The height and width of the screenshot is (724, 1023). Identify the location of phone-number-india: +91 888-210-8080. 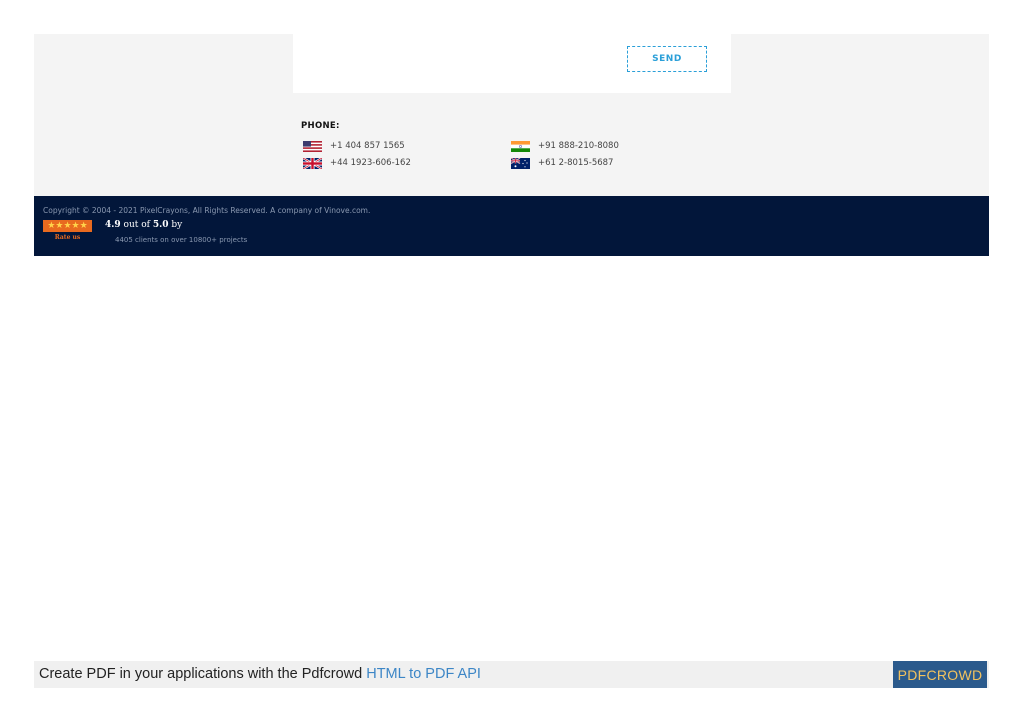
(578, 146).